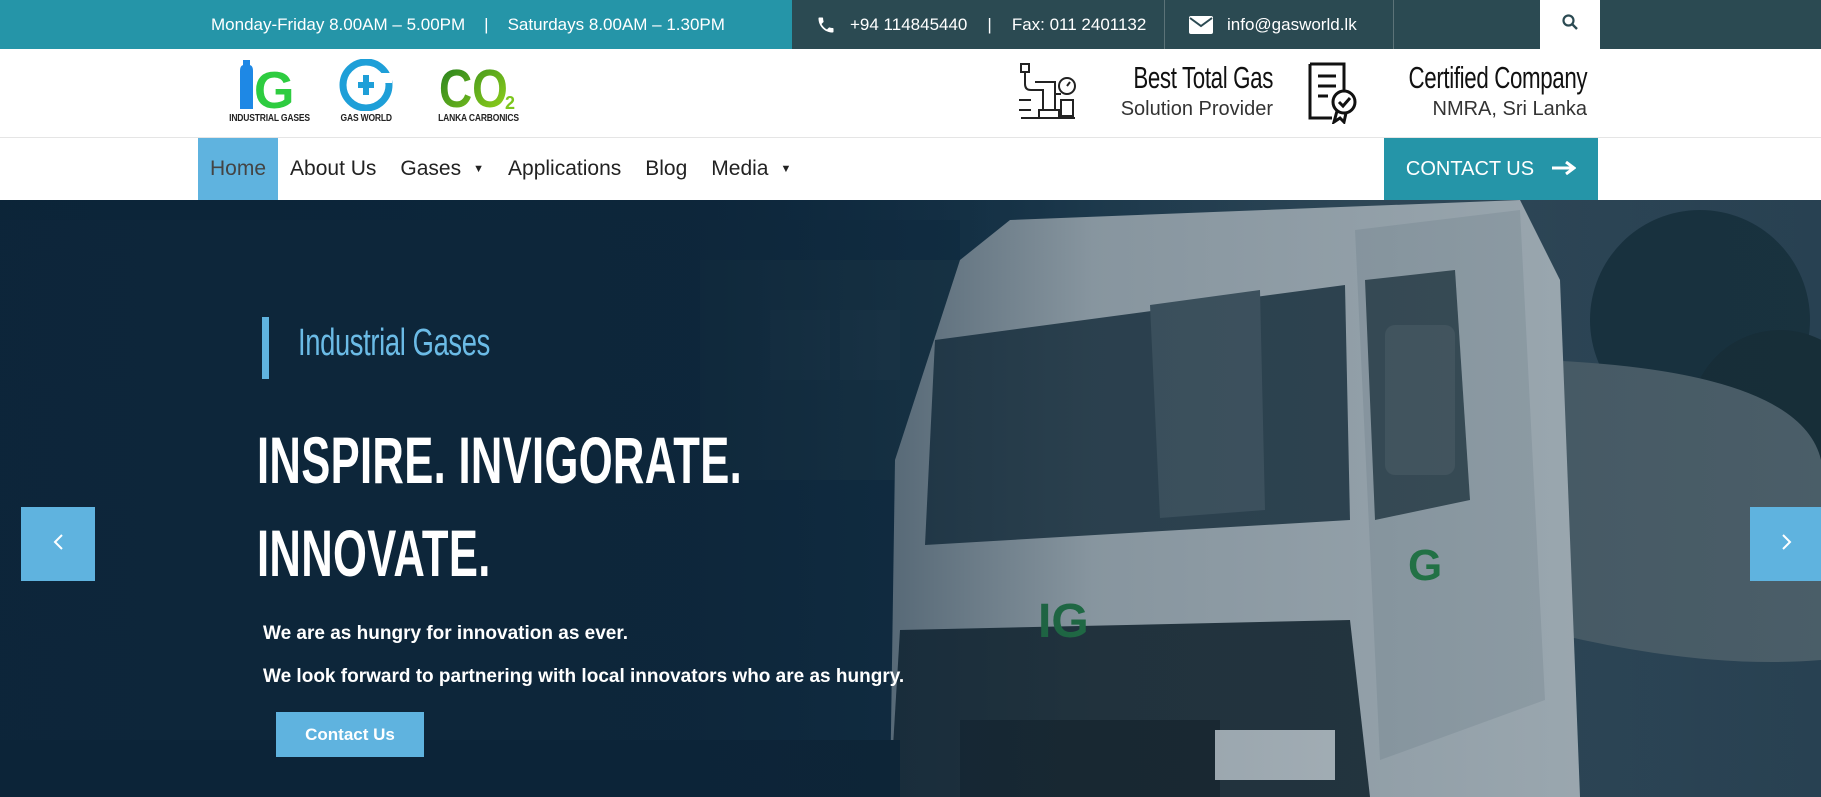  Describe the element at coordinates (338, 24) in the screenshot. I see `hours-weekday: Monday-Friday 8.00AM – 5.00PM` at that location.